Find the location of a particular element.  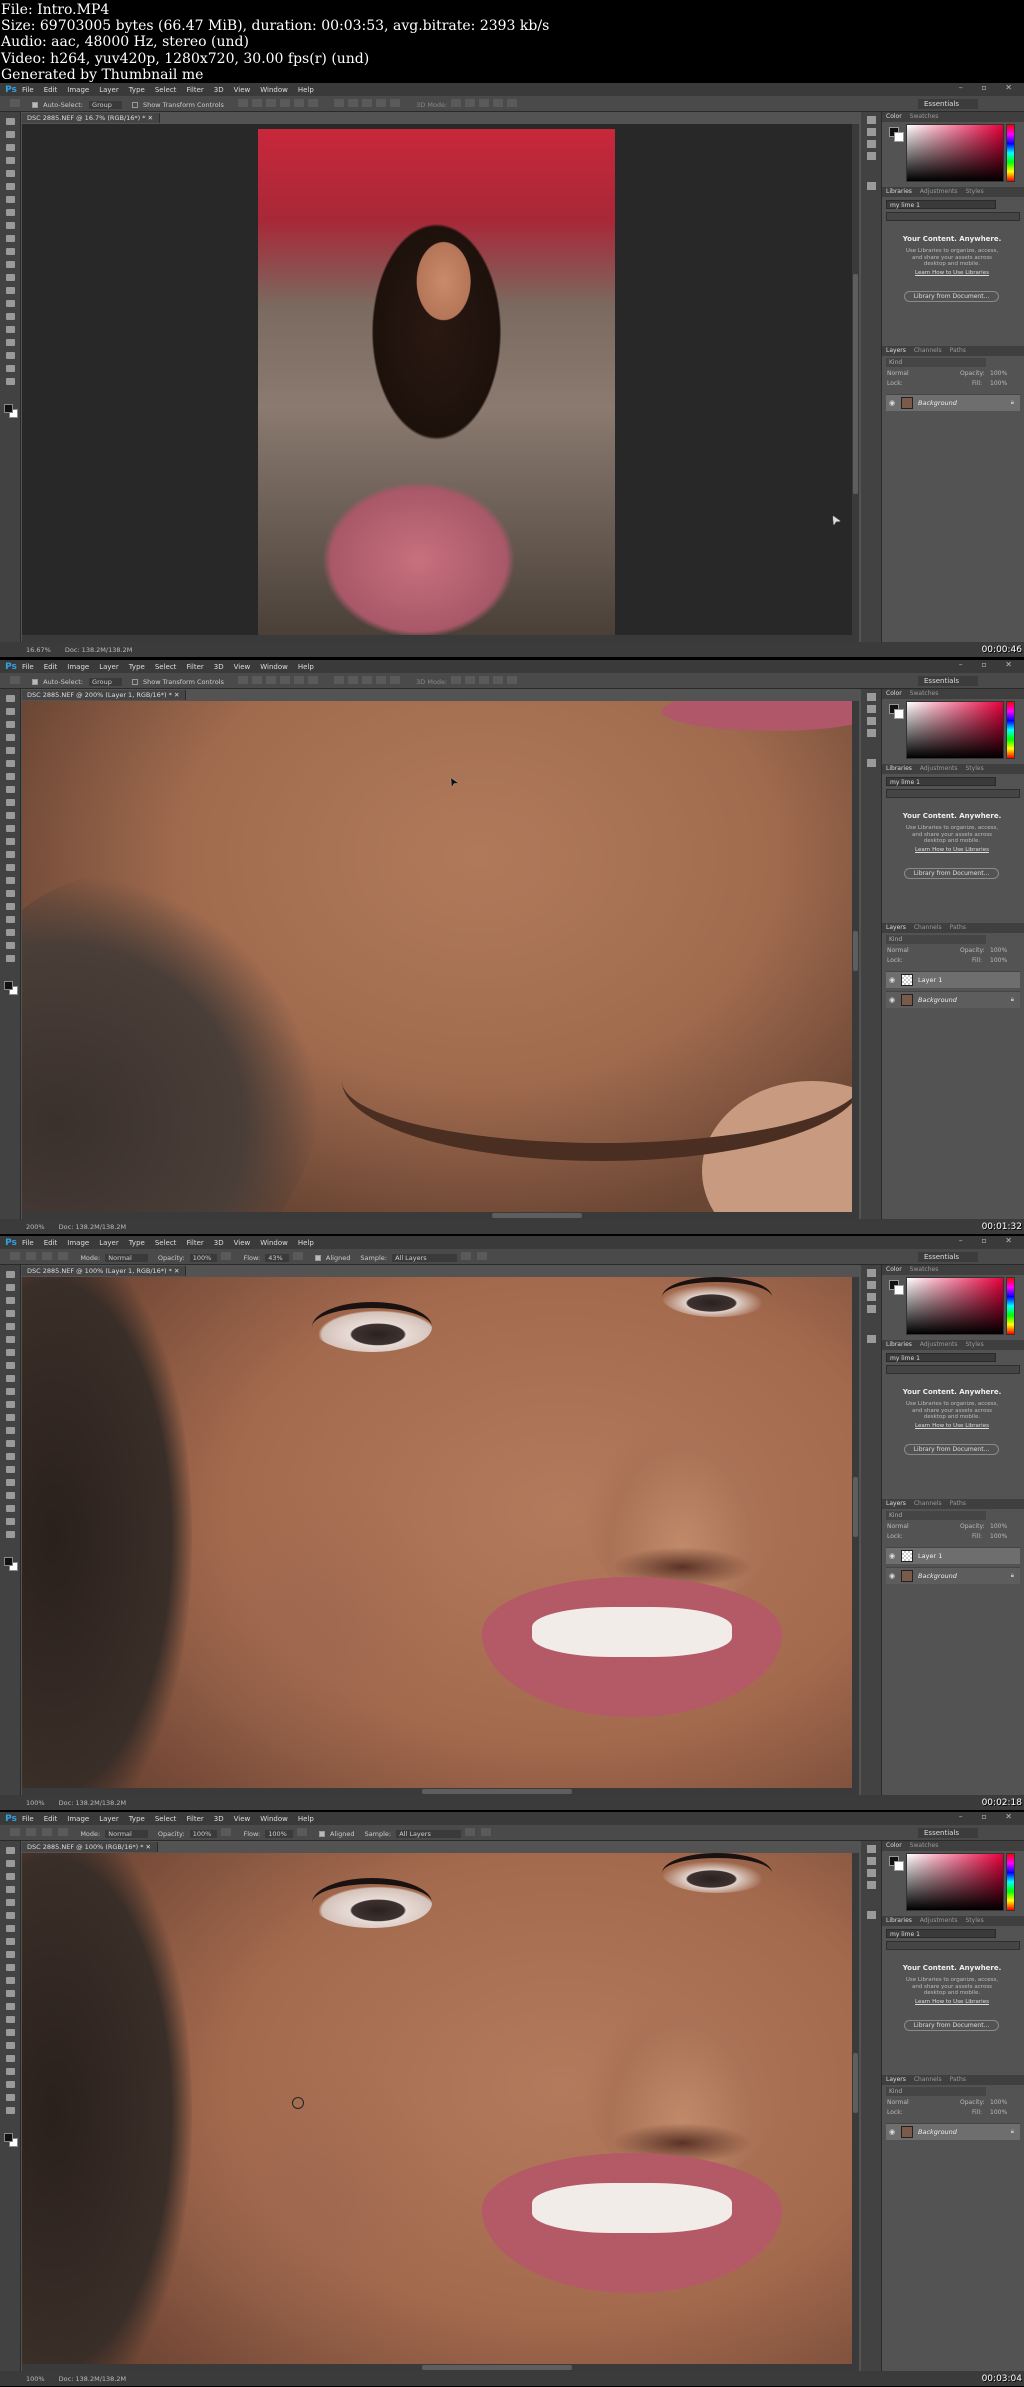

layer-opacity-field: 100% is located at coordinates (998, 373).